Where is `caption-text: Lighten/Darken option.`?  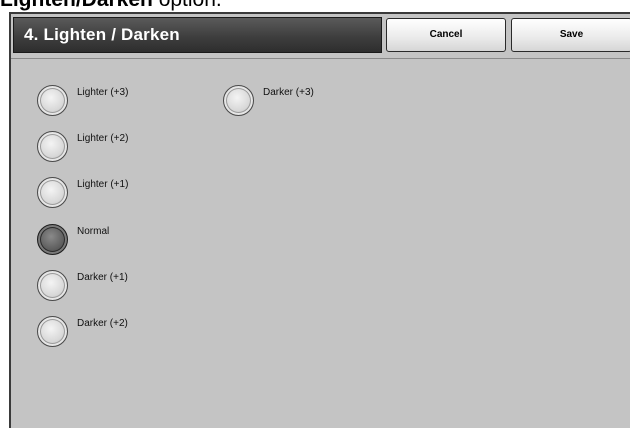 caption-text: Lighten/Darken option. is located at coordinates (111, 6).